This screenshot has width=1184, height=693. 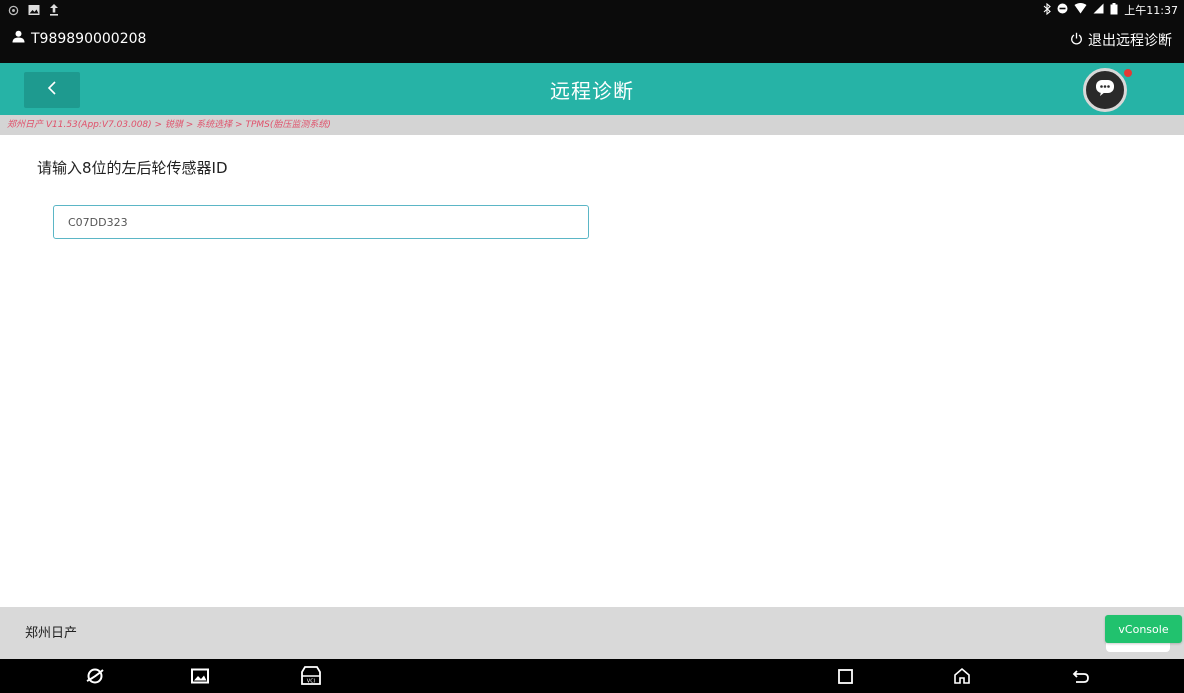 What do you see at coordinates (592, 676) in the screenshot?
I see `navigation-bar: VCI` at bounding box center [592, 676].